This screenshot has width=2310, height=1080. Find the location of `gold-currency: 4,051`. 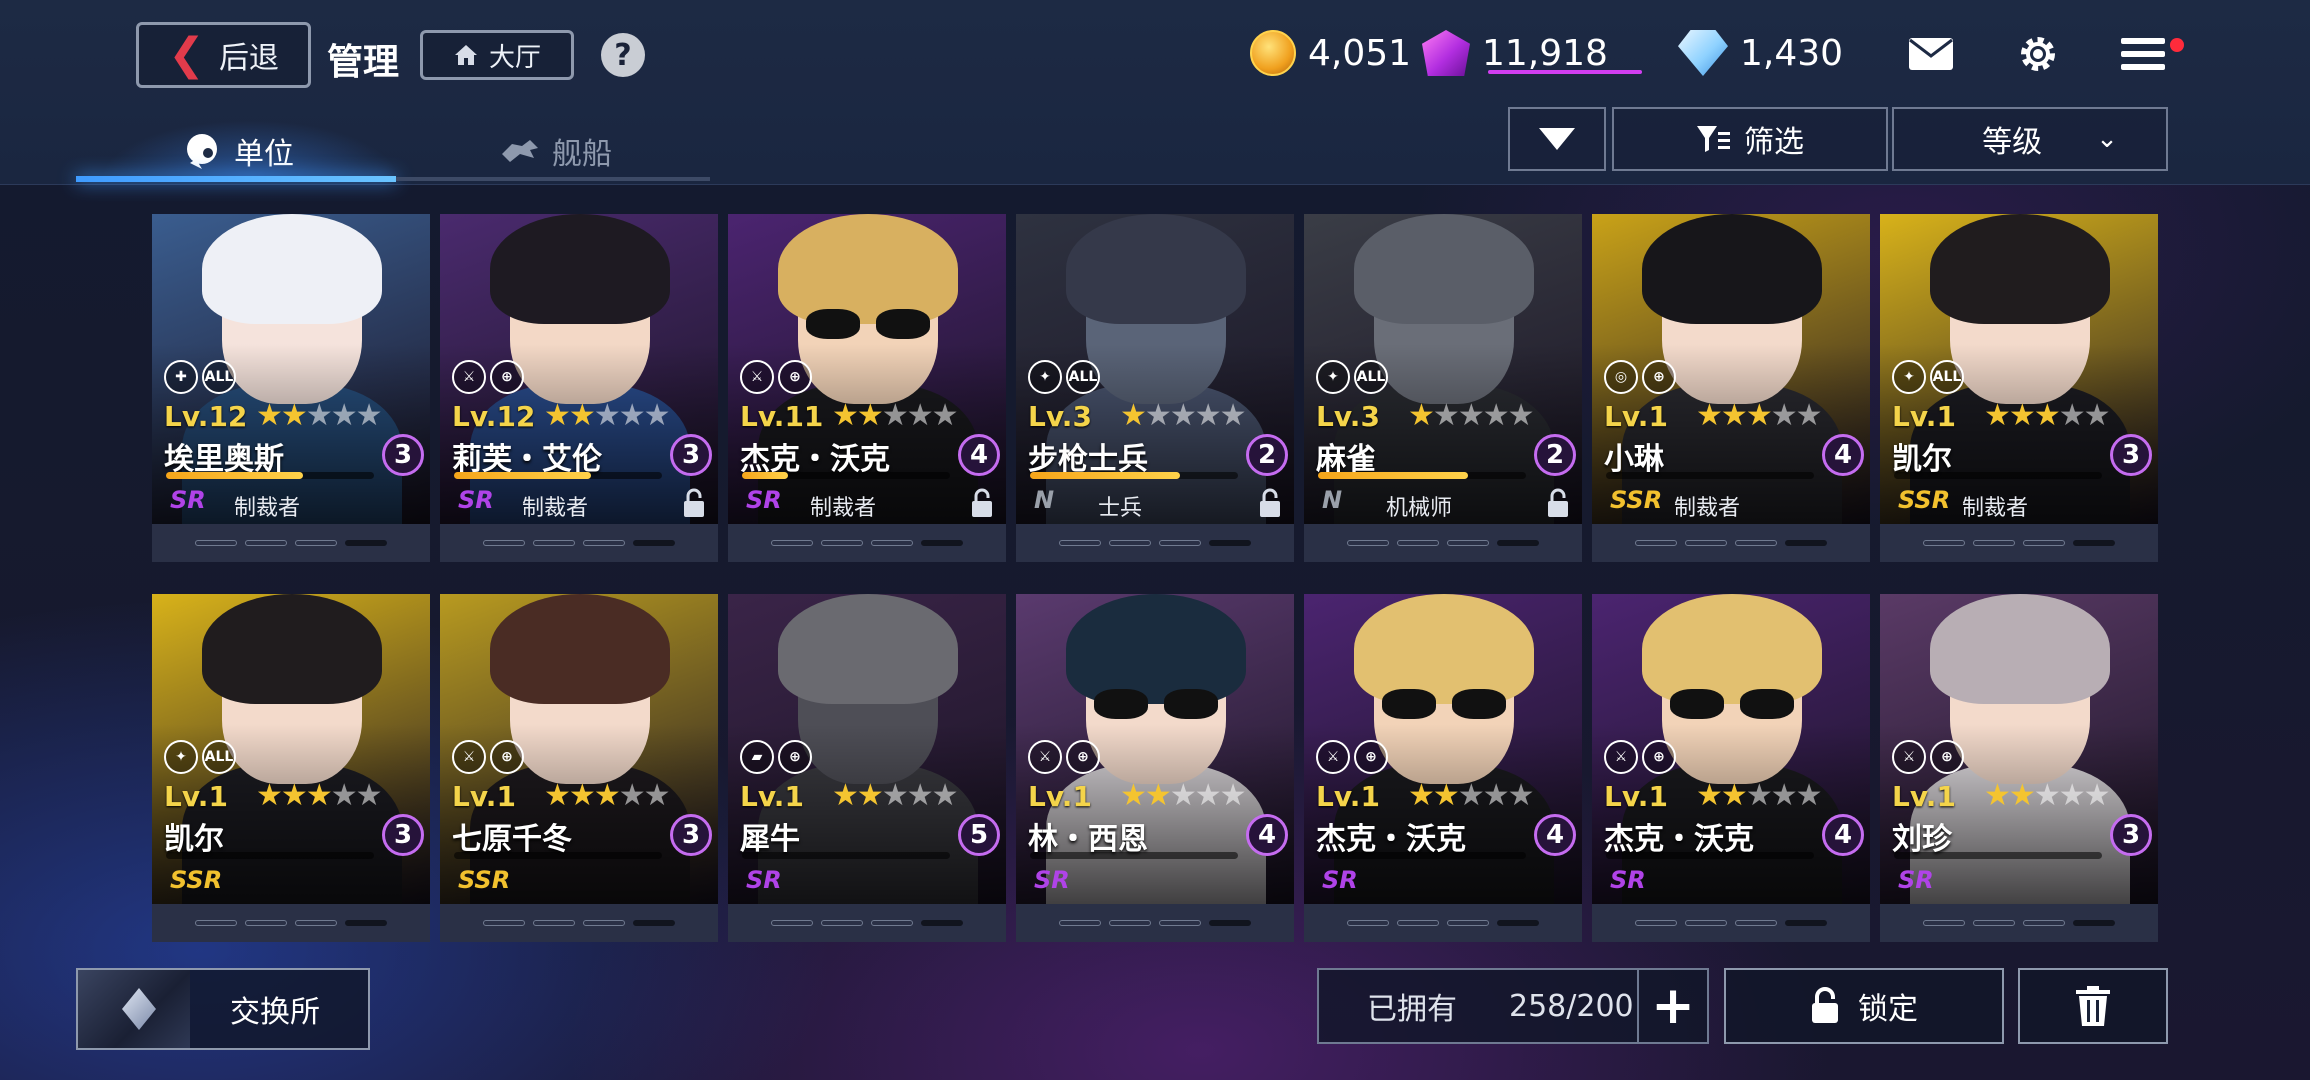

gold-currency: 4,051 is located at coordinates (1330, 53).